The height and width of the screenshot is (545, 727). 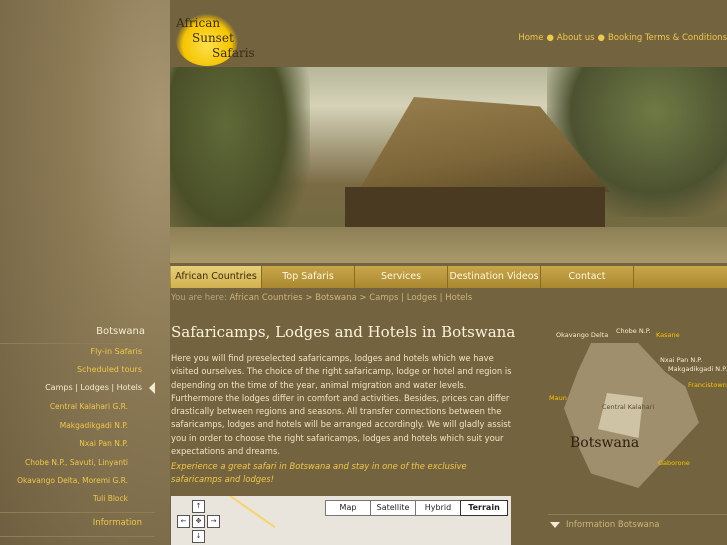 I want to click on label-nxai: Nxai Pan N.P., so click(x=681, y=360).